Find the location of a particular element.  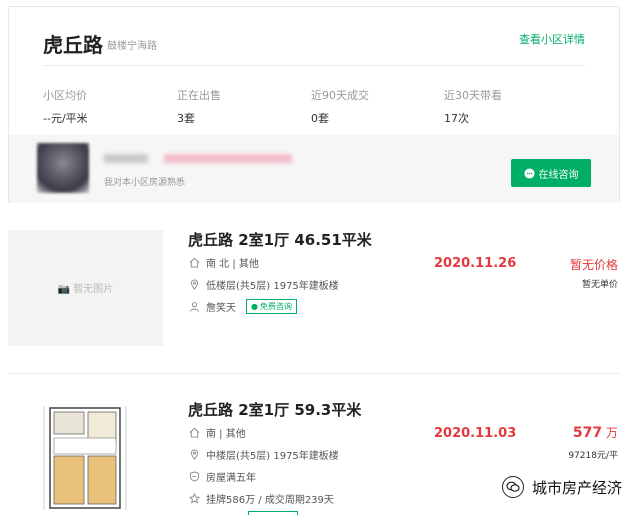

person-icon is located at coordinates (194, 307).